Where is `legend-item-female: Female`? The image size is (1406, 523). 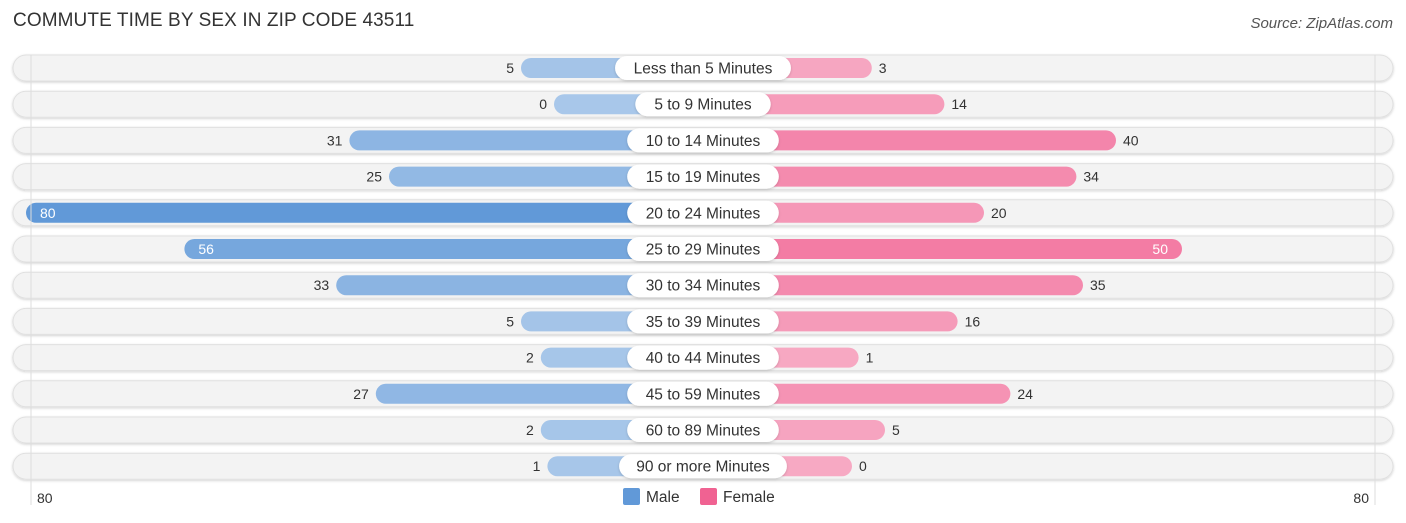
legend-item-female: Female is located at coordinates (737, 497).